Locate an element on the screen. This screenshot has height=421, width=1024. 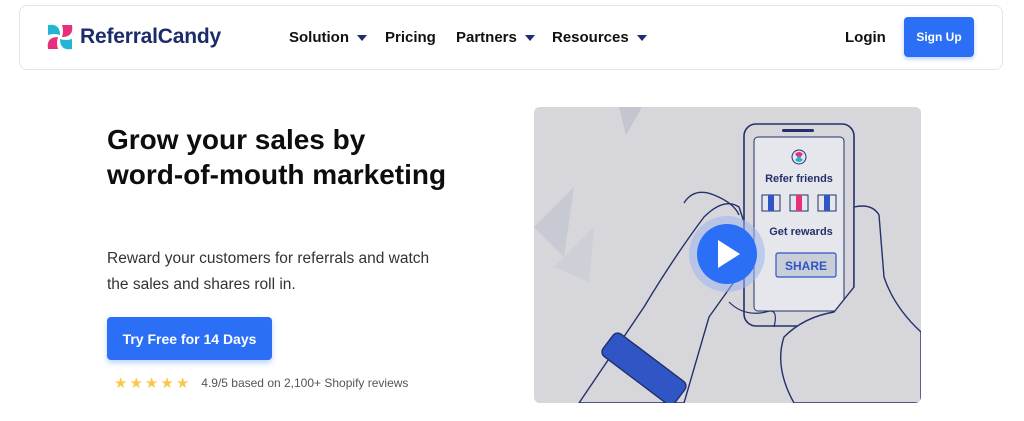
referralcandy-logo-icon is located at coordinates (60, 37).